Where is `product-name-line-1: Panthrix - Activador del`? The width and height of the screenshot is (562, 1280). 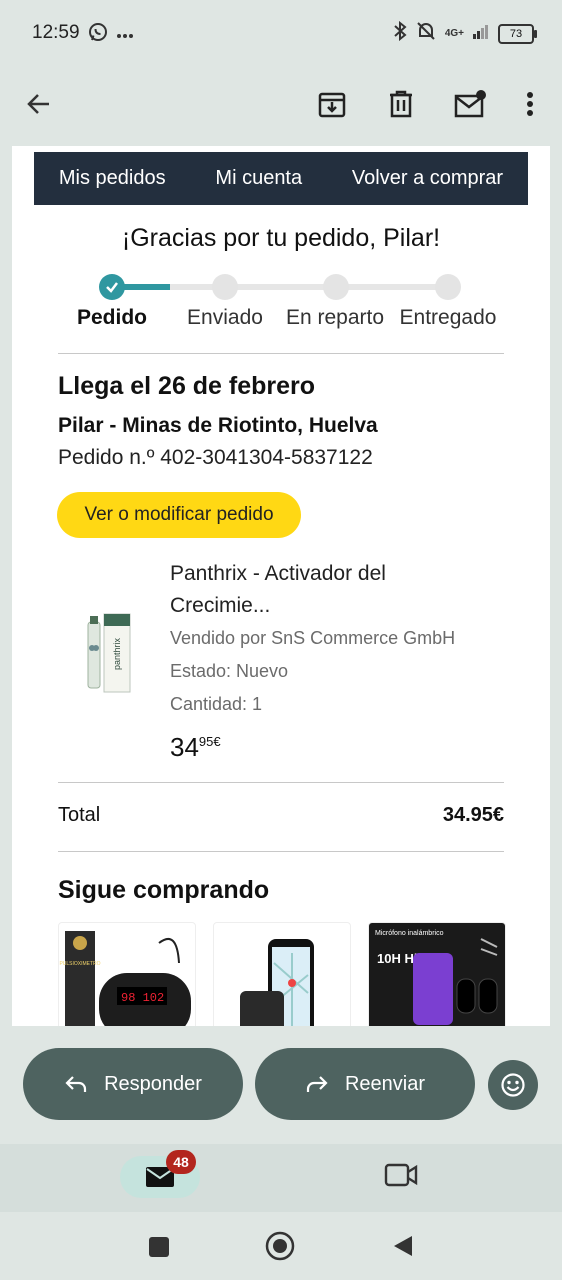
product-name-line-1: Panthrix - Activador del is located at coordinates (278, 573).